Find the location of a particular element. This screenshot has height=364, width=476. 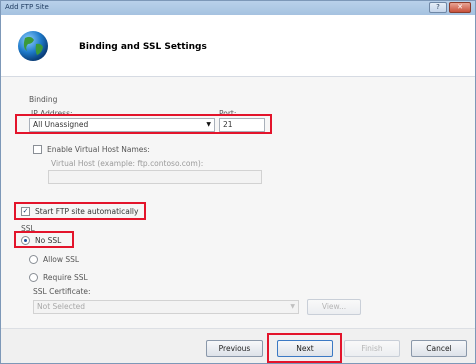

allow-ssl-label: Allow SSL is located at coordinates (61, 259).